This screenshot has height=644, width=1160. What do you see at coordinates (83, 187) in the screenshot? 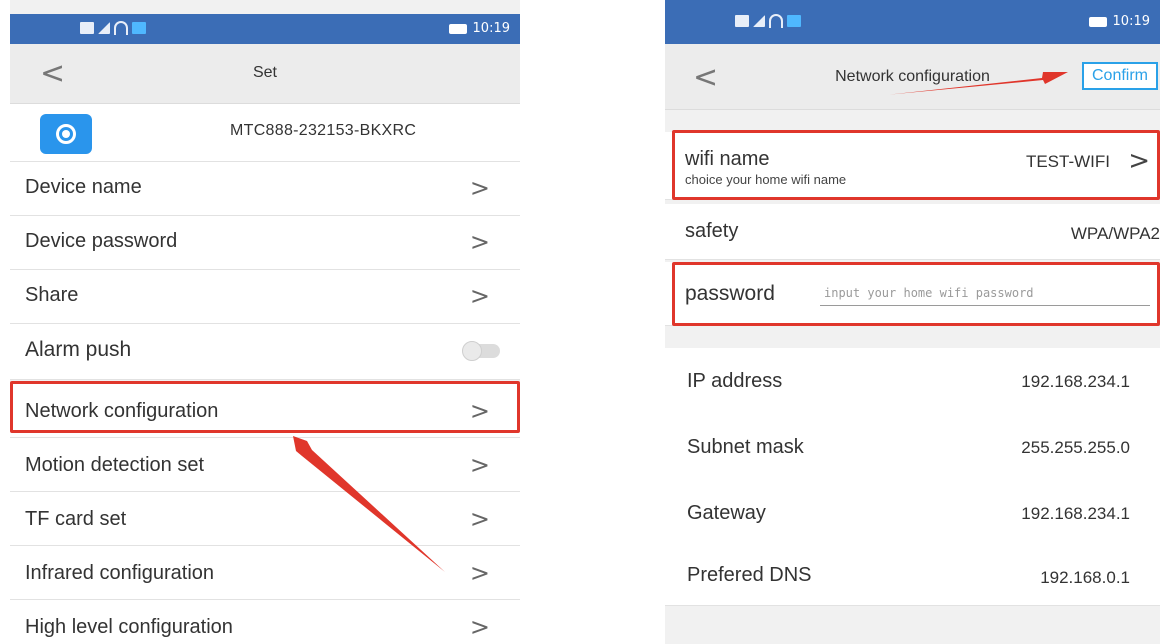
I see `menu-item-label: Device name` at bounding box center [83, 187].